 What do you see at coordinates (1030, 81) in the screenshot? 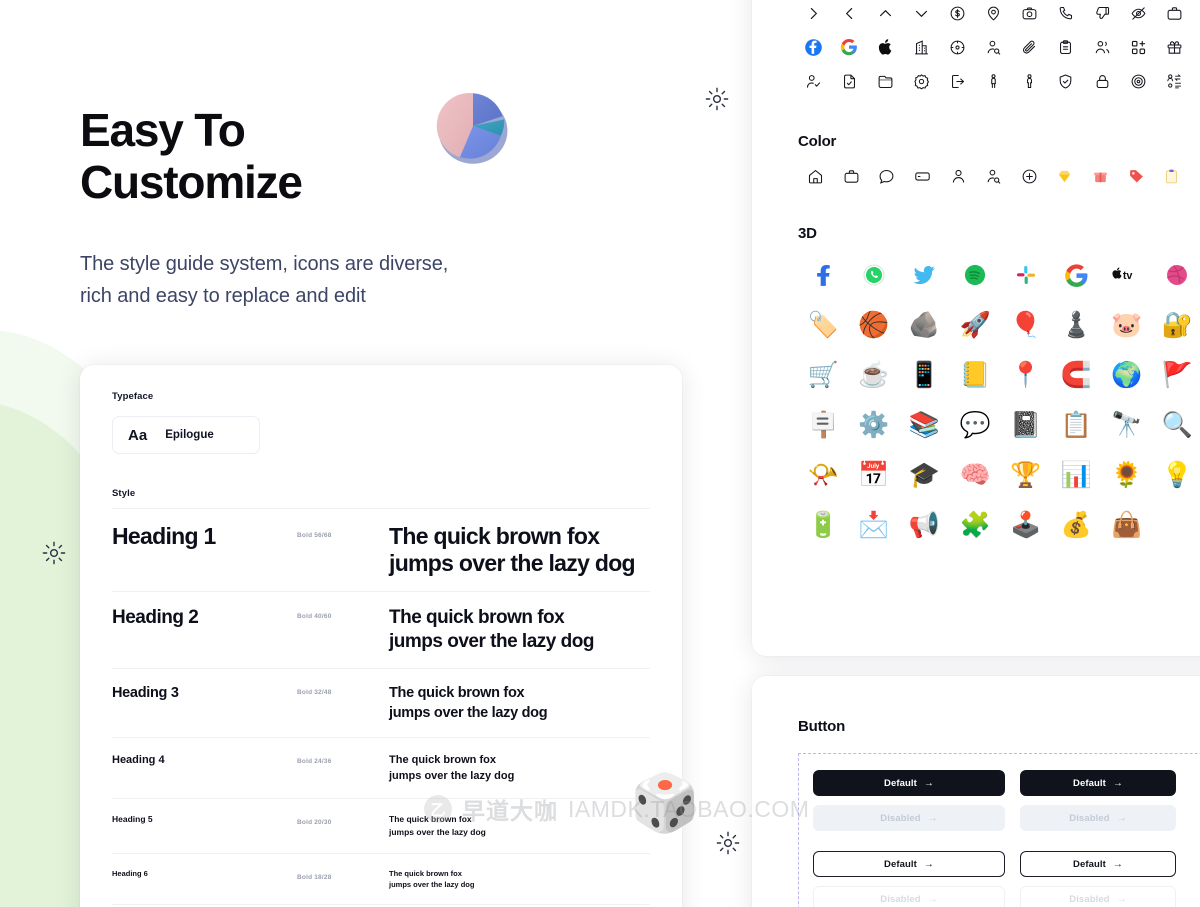
I see `person-icon` at bounding box center [1030, 81].